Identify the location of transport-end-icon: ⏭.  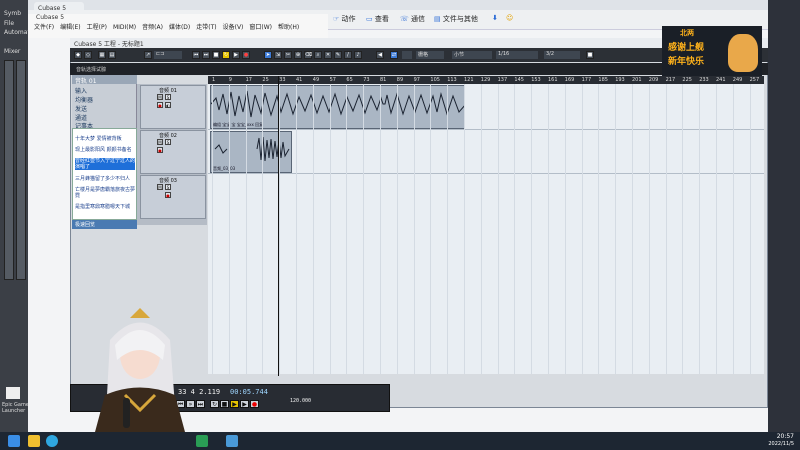
(200, 404).